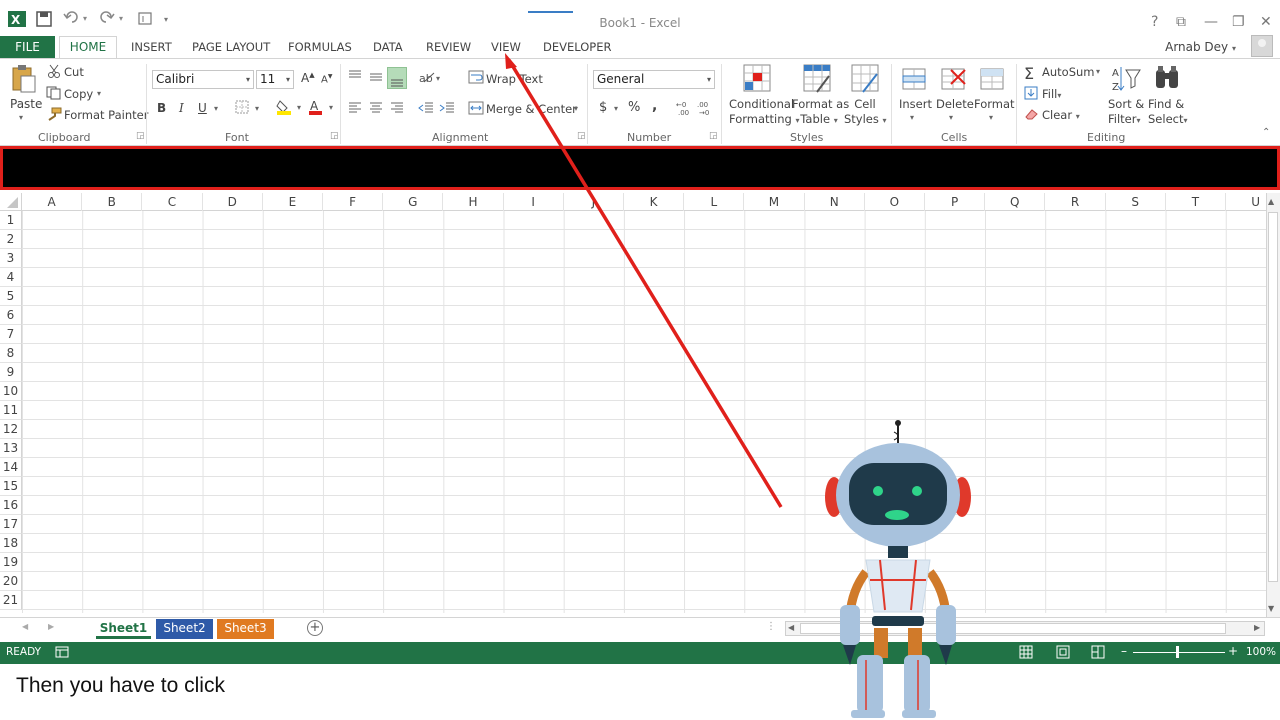 Image resolution: width=1280 pixels, height=720 pixels. I want to click on format-as-table-button: Format as Table ▾, so click(820, 112).